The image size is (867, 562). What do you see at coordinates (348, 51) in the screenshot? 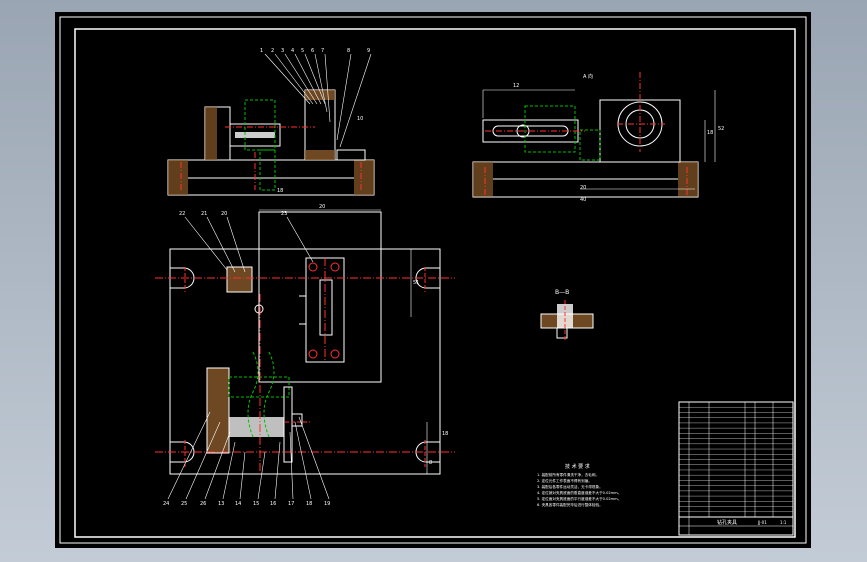
I see `balloon: 8` at bounding box center [348, 51].